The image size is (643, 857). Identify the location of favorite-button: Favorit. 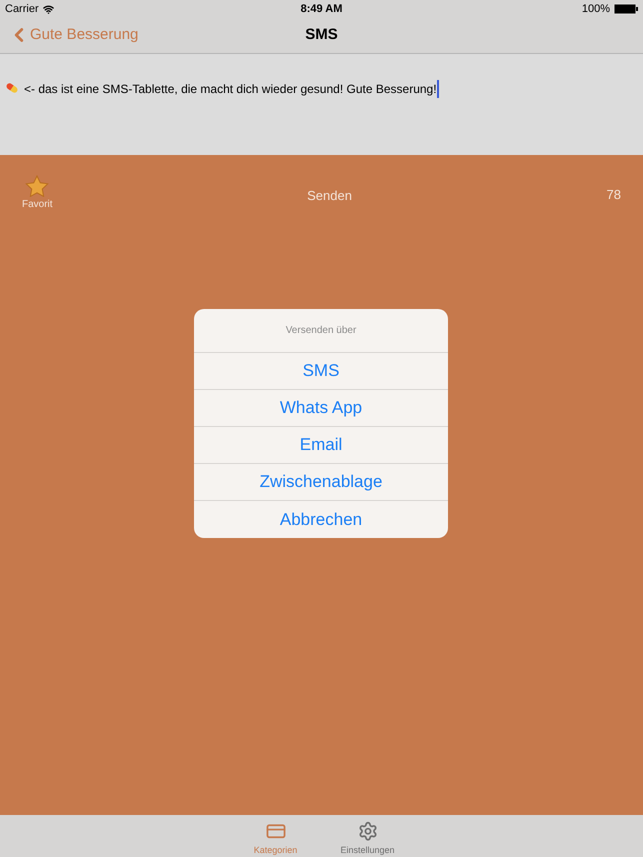
(37, 193).